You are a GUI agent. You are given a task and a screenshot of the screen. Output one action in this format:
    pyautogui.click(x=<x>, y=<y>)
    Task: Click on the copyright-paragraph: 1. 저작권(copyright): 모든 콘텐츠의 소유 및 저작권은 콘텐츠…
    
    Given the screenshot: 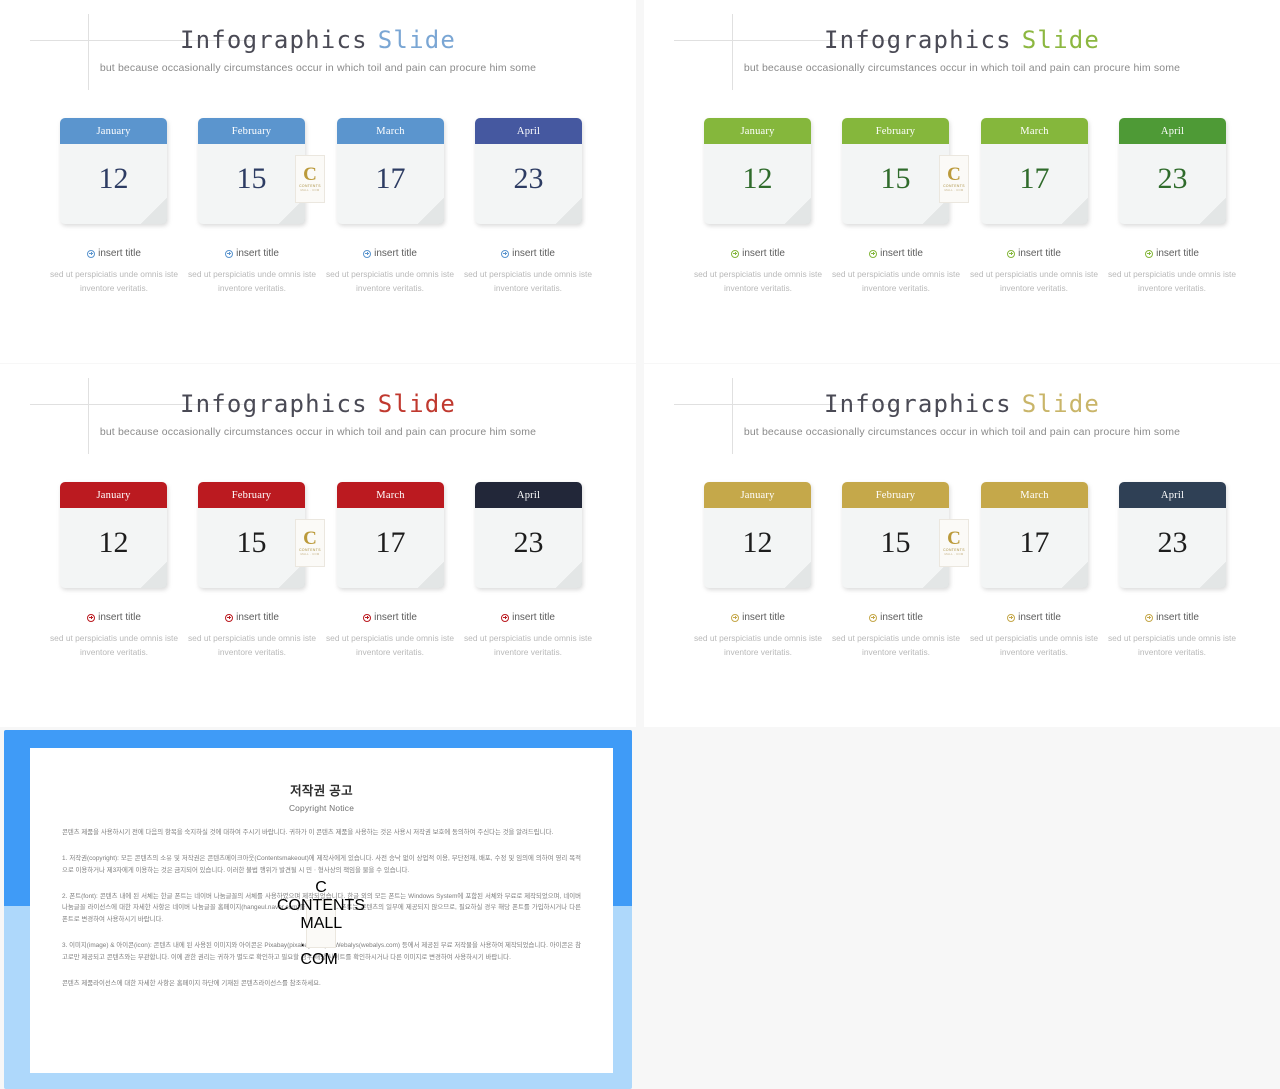 What is the action you would take?
    pyautogui.click(x=321, y=864)
    